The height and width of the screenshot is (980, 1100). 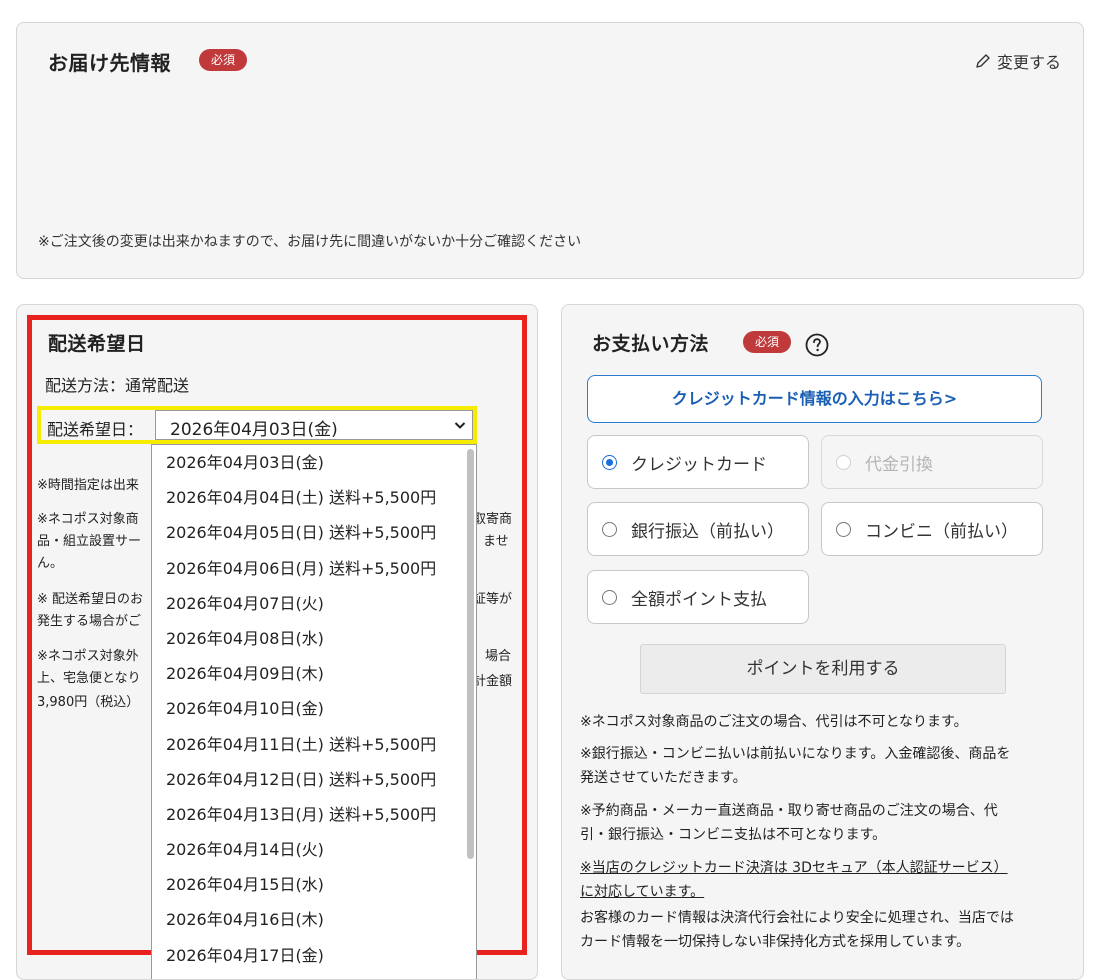 I want to click on delivery-date-option: 2026年04月10日(金), so click(x=314, y=708).